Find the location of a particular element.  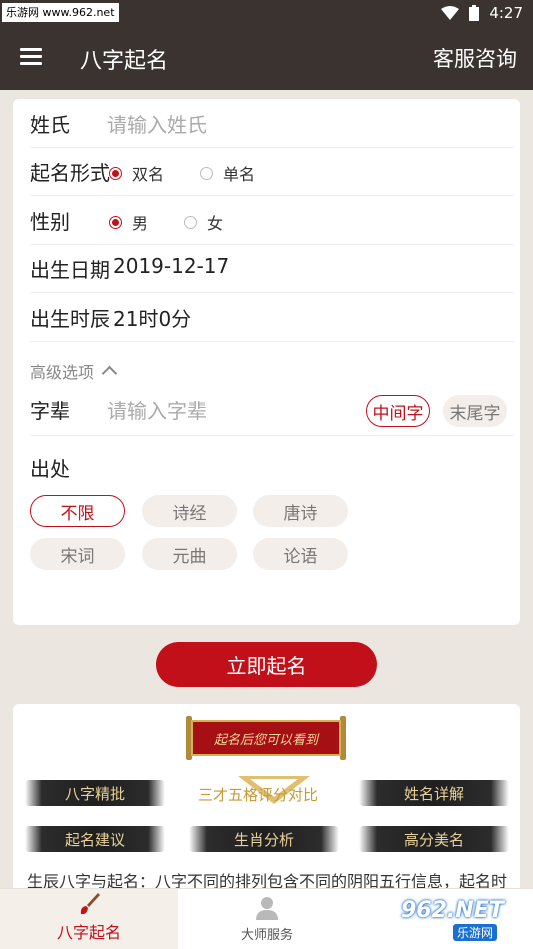

generation-label: 字辈 is located at coordinates (50, 411).